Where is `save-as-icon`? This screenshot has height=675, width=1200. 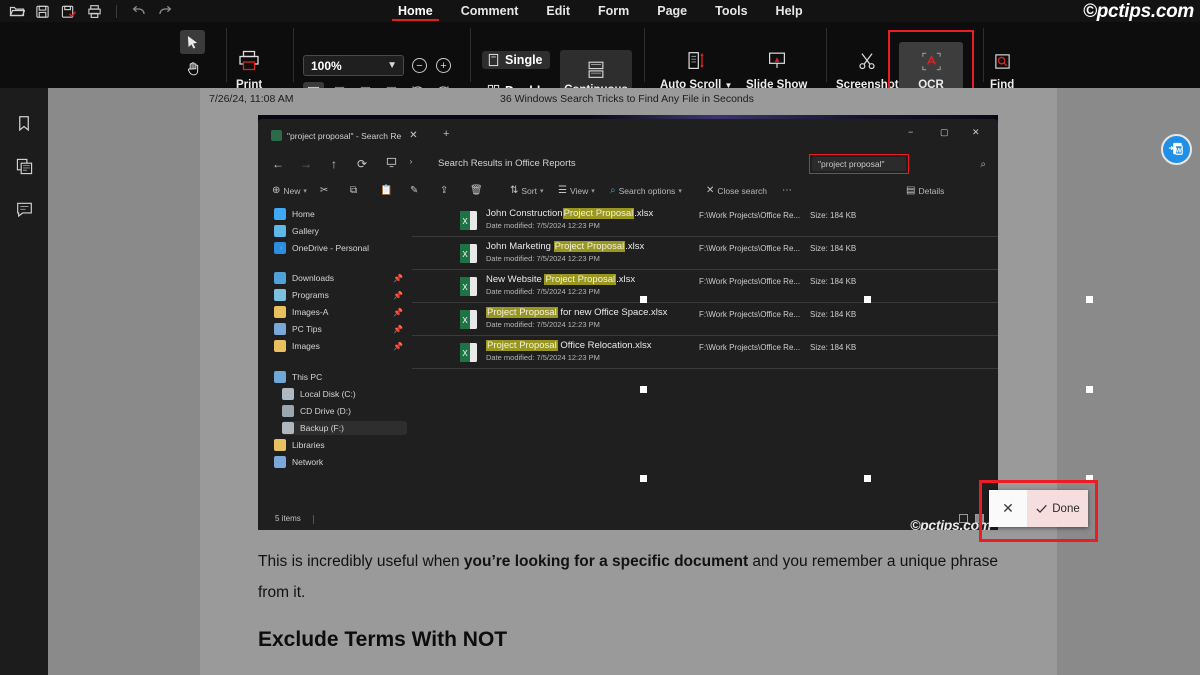
save-as-icon is located at coordinates (68, 11).